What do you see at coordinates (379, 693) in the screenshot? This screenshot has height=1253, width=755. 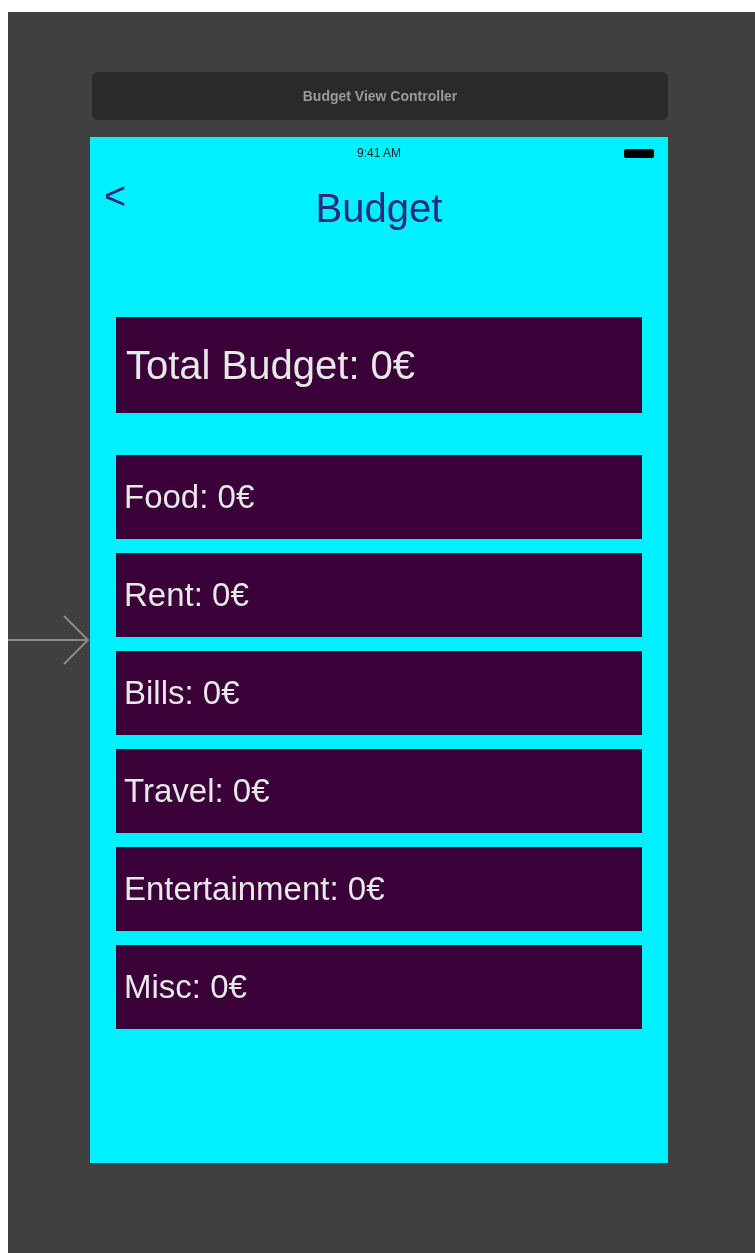 I see `category-label: Bills: 0€` at bounding box center [379, 693].